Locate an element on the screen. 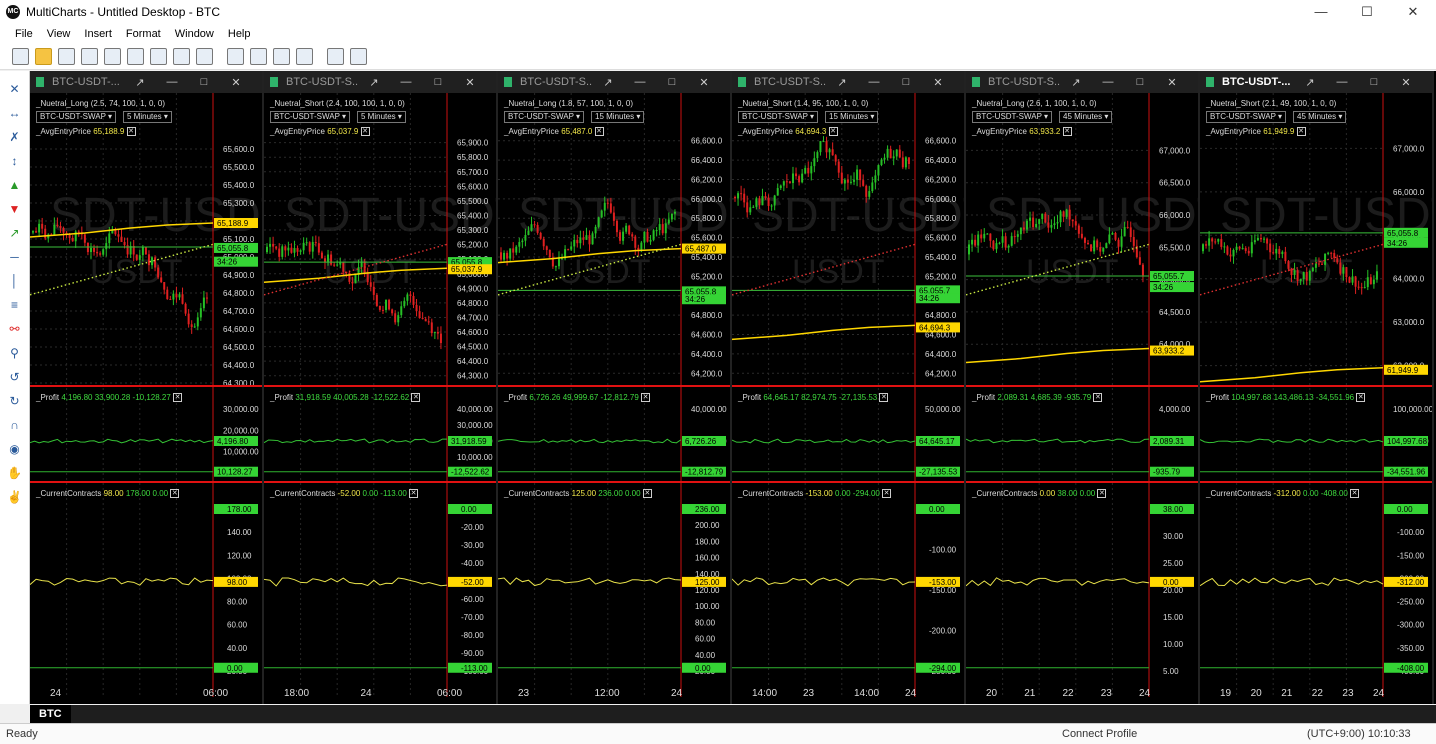 The image size is (1436, 744). profit-indicator: _Profit 31,918.59 40,005.28 -12,522.62 ✕ is located at coordinates (345, 398).